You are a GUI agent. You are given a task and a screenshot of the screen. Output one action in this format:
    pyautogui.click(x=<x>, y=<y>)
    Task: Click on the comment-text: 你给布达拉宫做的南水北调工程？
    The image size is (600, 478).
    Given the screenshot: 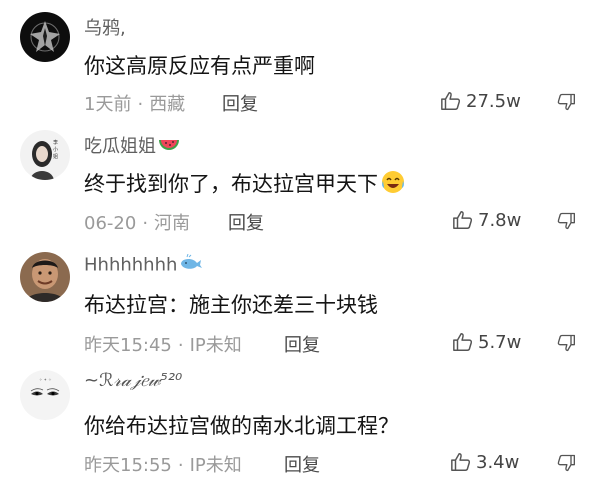 What is the action you would take?
    pyautogui.click(x=241, y=426)
    